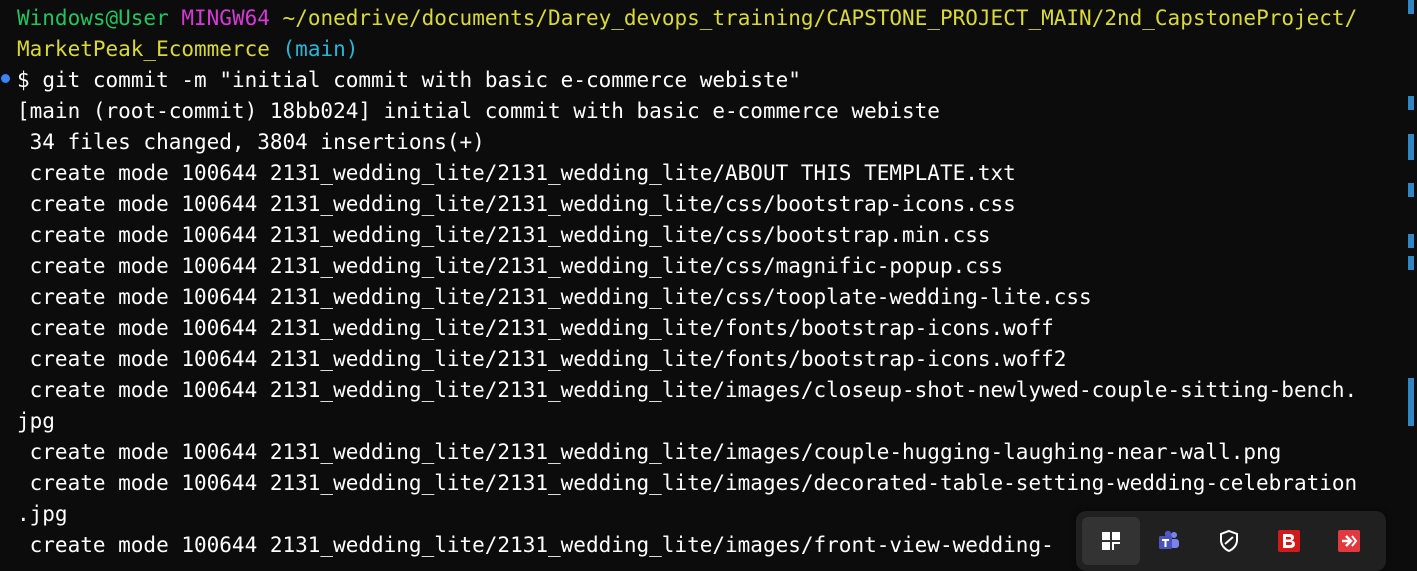  I want to click on remote-icon, so click(1349, 541).